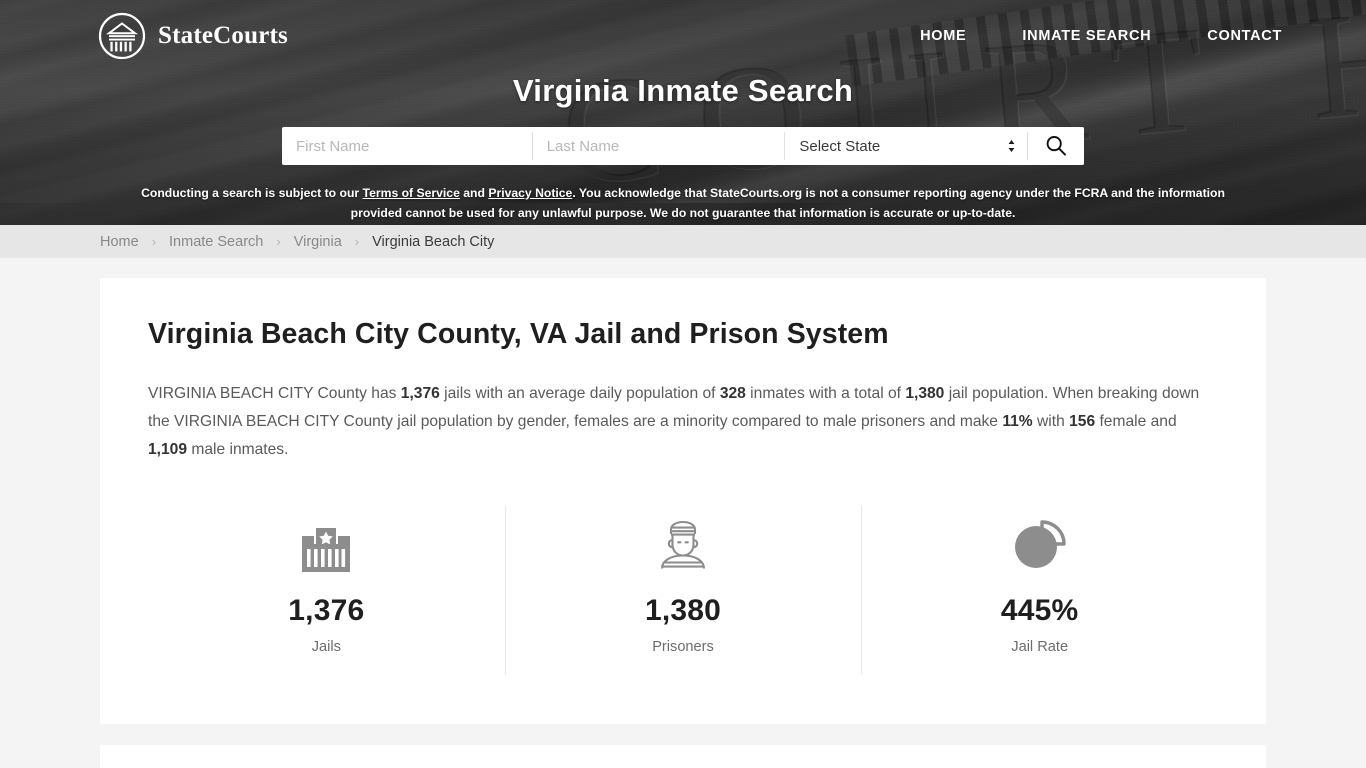  I want to click on select-chevrons-icon, so click(1011, 146).